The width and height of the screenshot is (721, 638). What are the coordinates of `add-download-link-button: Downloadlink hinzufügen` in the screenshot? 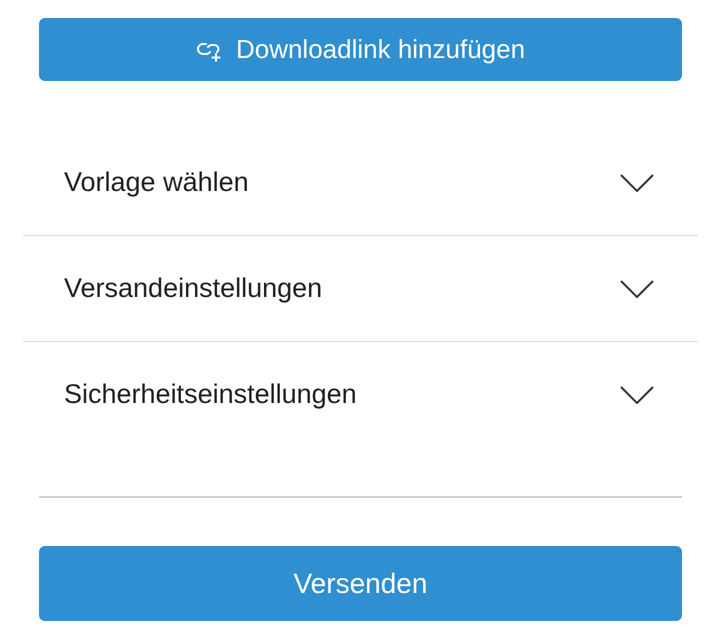 It's located at (360, 49).